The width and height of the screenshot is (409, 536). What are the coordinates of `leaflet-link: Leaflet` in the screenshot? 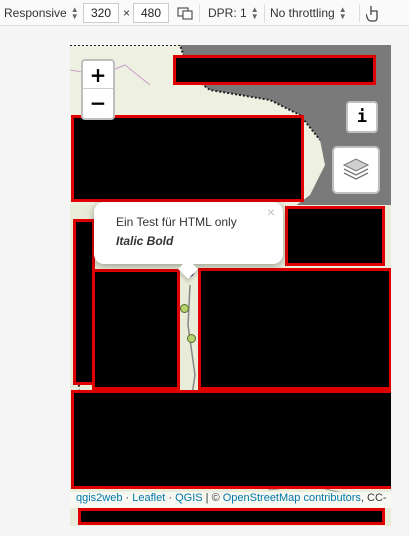 It's located at (148, 498).